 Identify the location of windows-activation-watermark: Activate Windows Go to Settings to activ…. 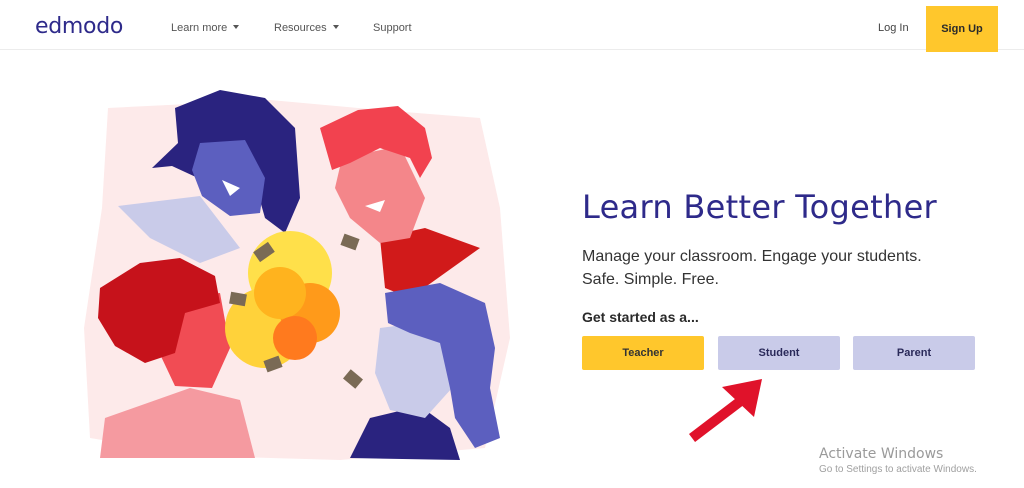
(898, 460).